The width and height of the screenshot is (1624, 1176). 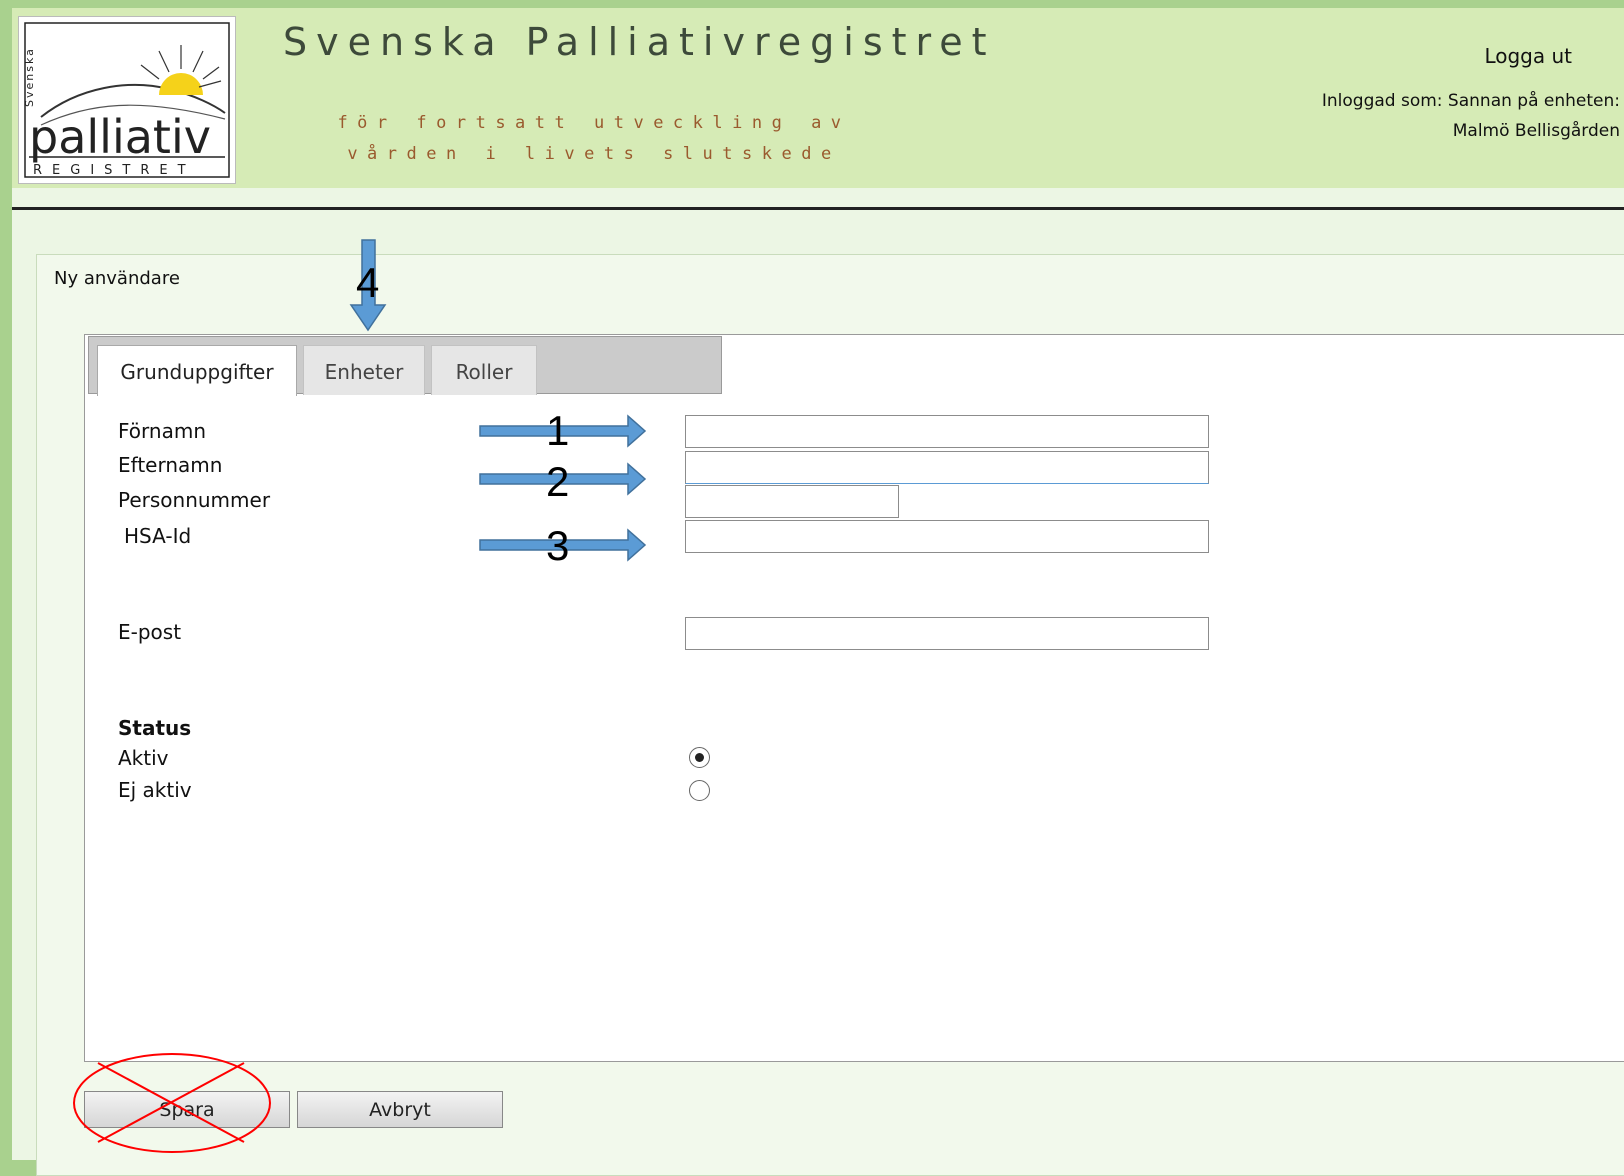 What do you see at coordinates (187, 1109) in the screenshot?
I see `save-button: Spara` at bounding box center [187, 1109].